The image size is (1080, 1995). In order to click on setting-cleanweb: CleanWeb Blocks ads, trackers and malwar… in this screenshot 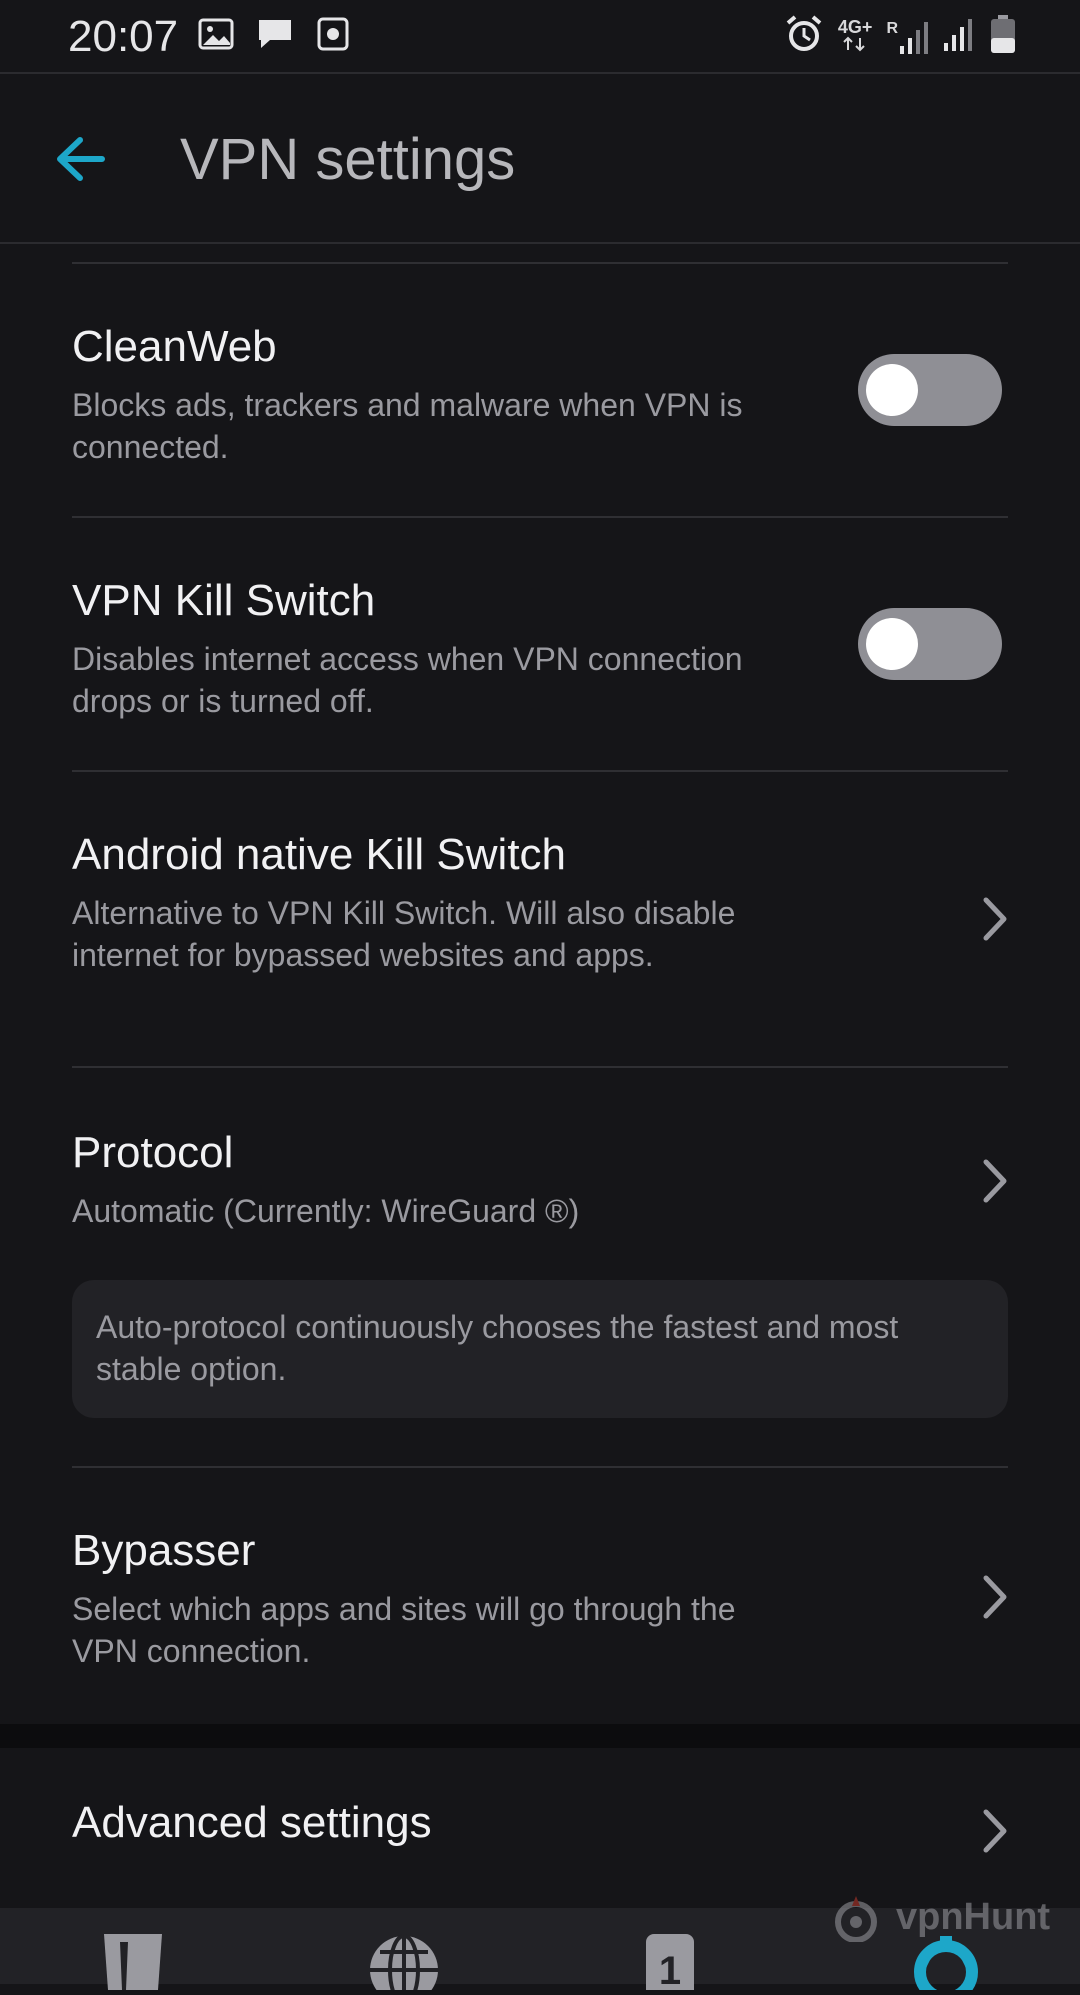, I will do `click(540, 391)`.